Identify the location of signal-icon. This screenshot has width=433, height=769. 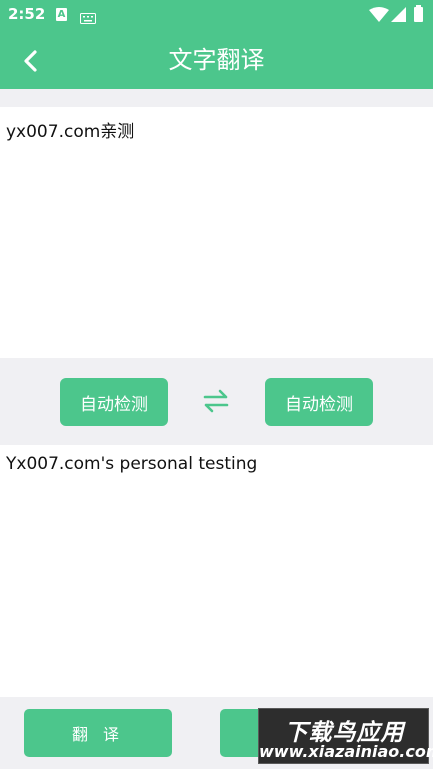
(398, 16).